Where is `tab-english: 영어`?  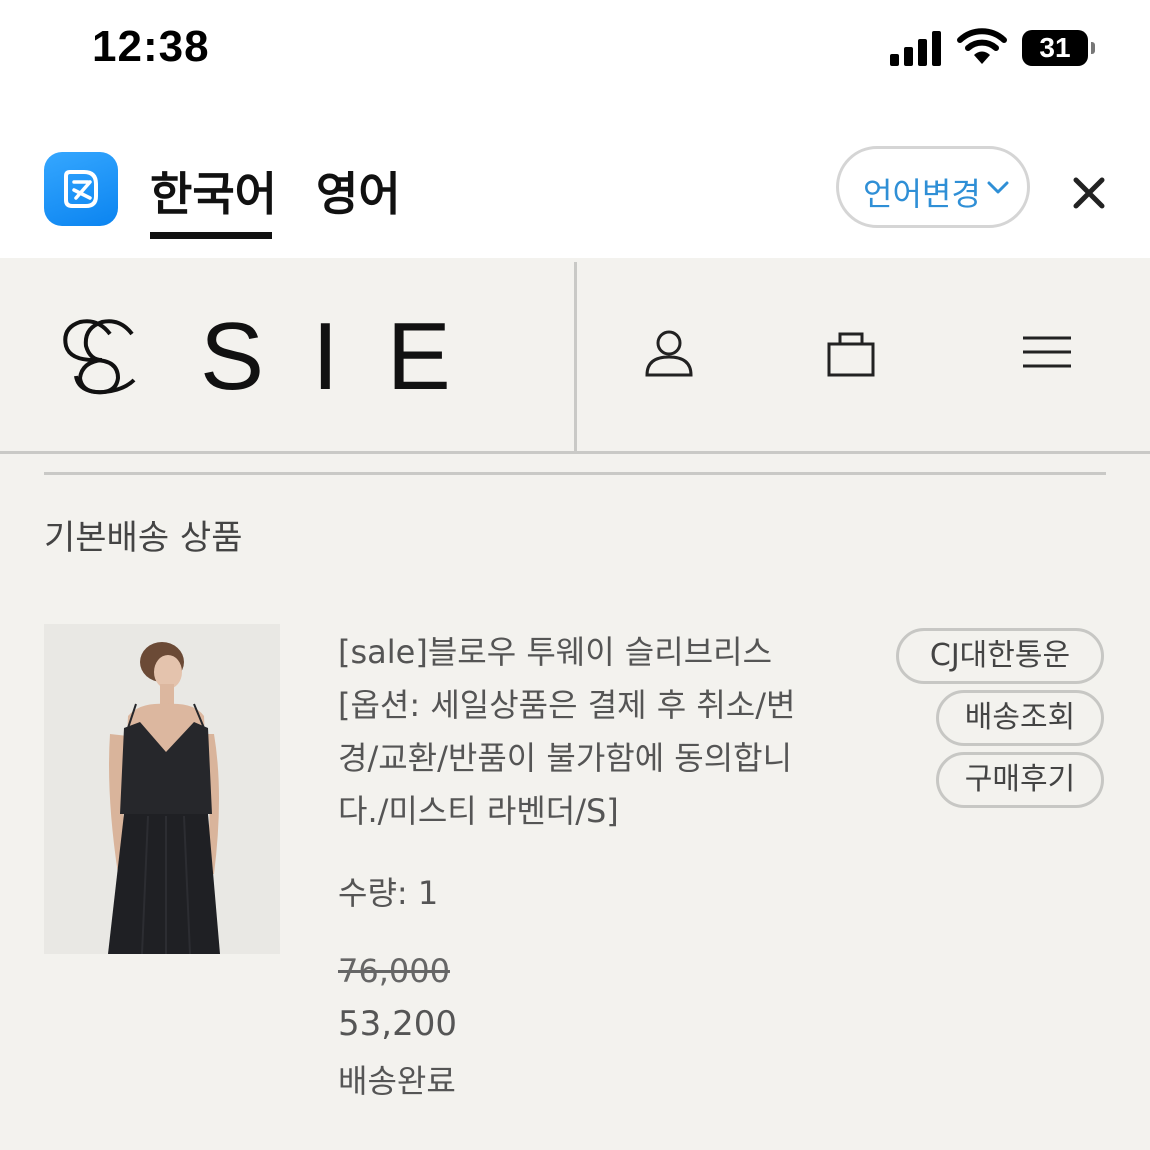
tab-english: 영어 is located at coordinates (358, 191).